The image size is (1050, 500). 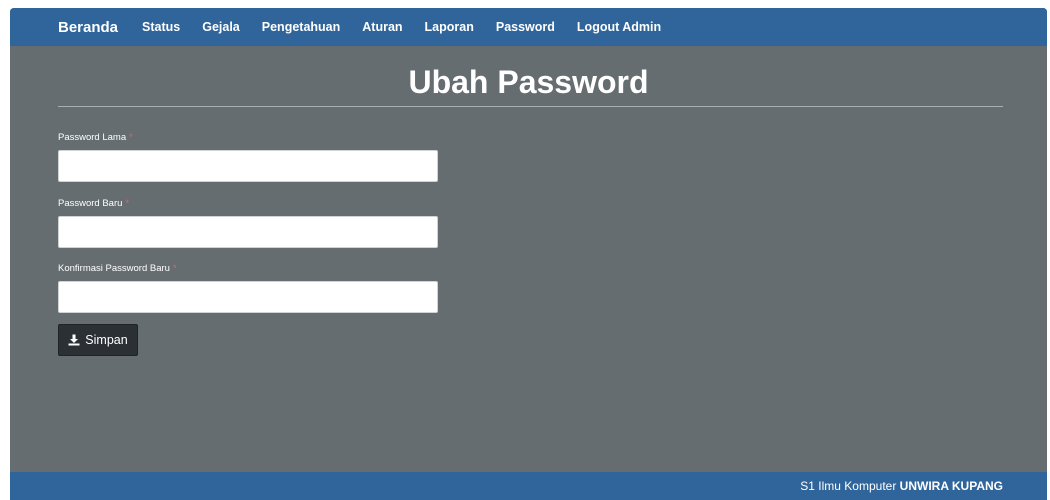 I want to click on new-password-group: Password Baru *, so click(x=248, y=223).